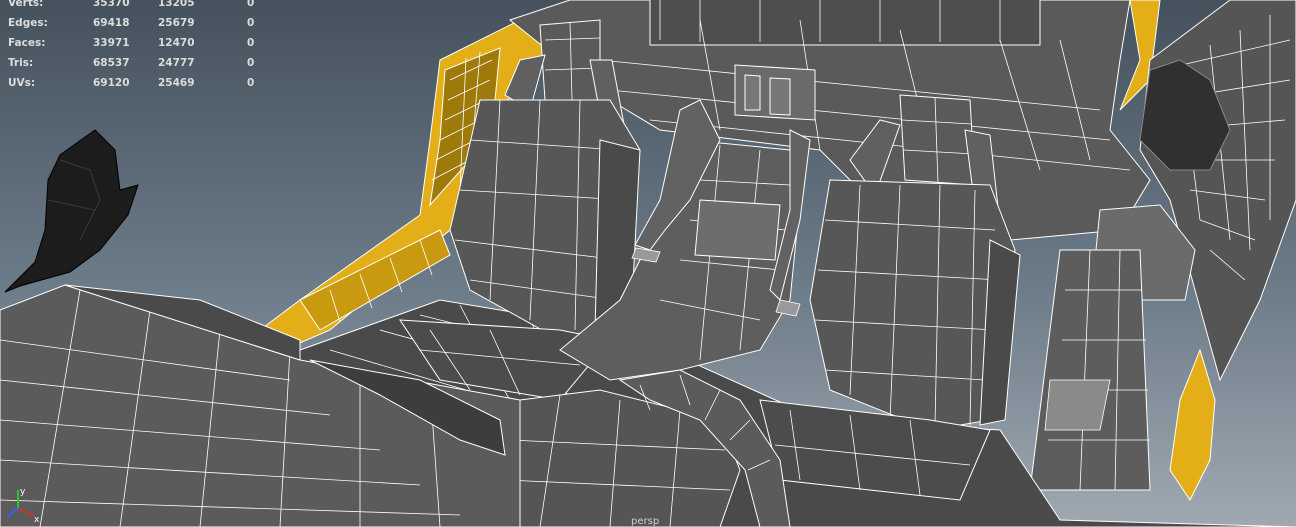  I want to click on hud-value: 33971, so click(111, 43).